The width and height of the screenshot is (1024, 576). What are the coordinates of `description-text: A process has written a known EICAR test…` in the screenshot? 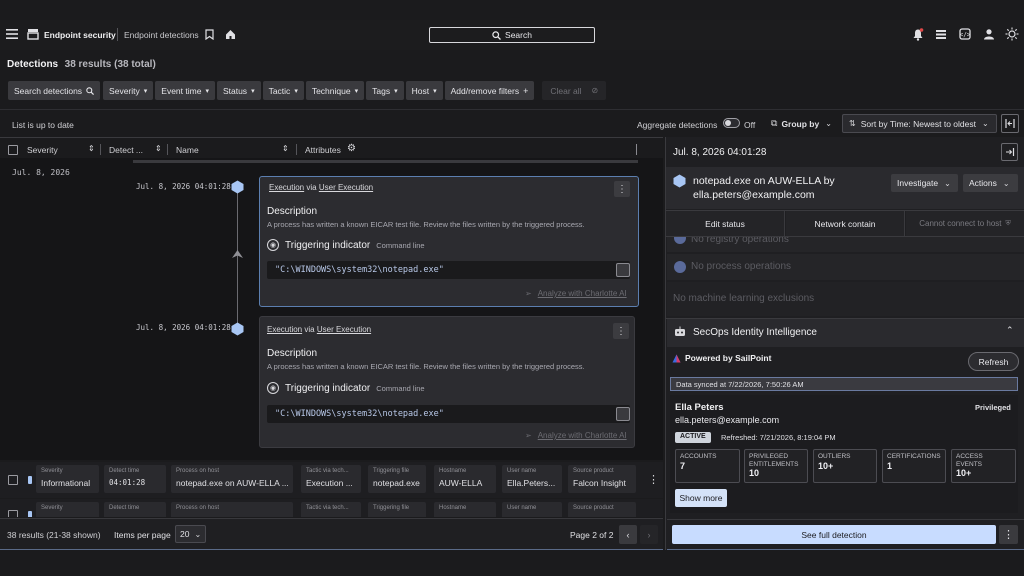 It's located at (426, 366).